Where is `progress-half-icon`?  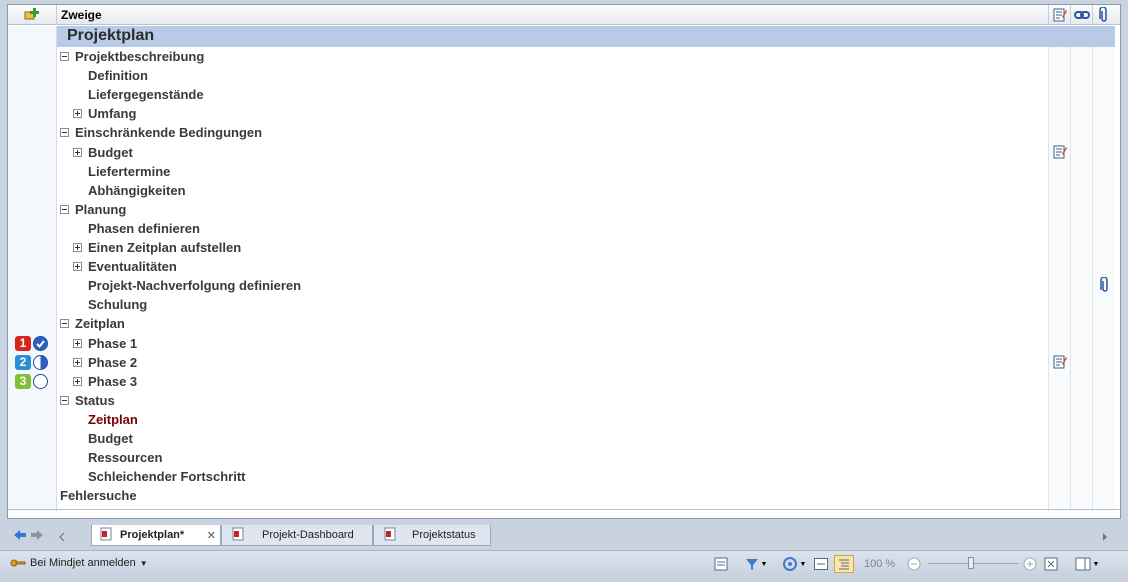
progress-half-icon is located at coordinates (40, 362).